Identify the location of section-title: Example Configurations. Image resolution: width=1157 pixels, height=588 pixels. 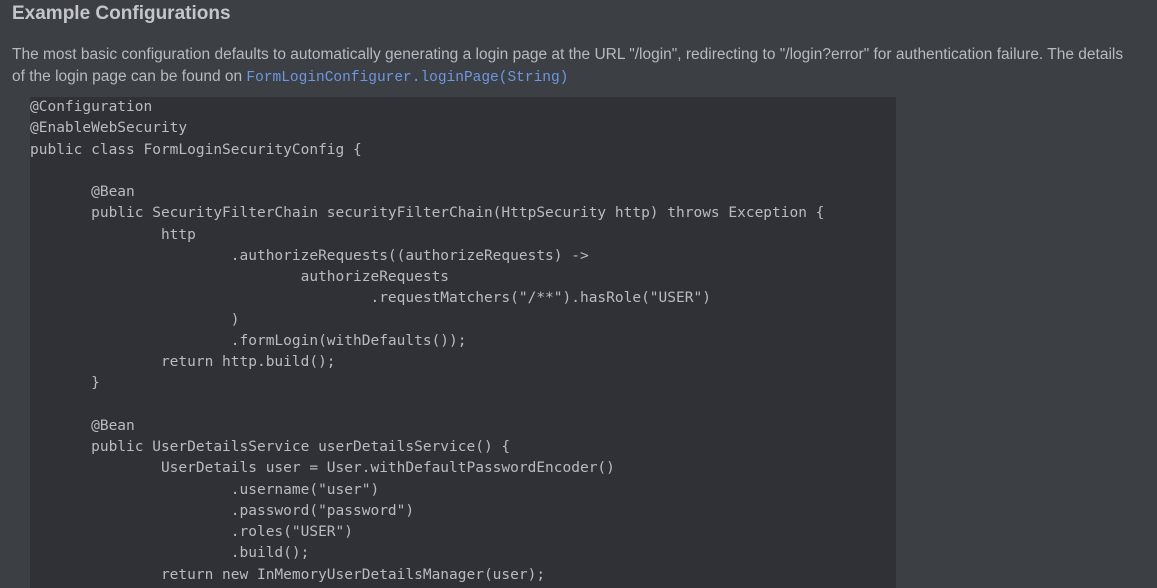
(121, 13).